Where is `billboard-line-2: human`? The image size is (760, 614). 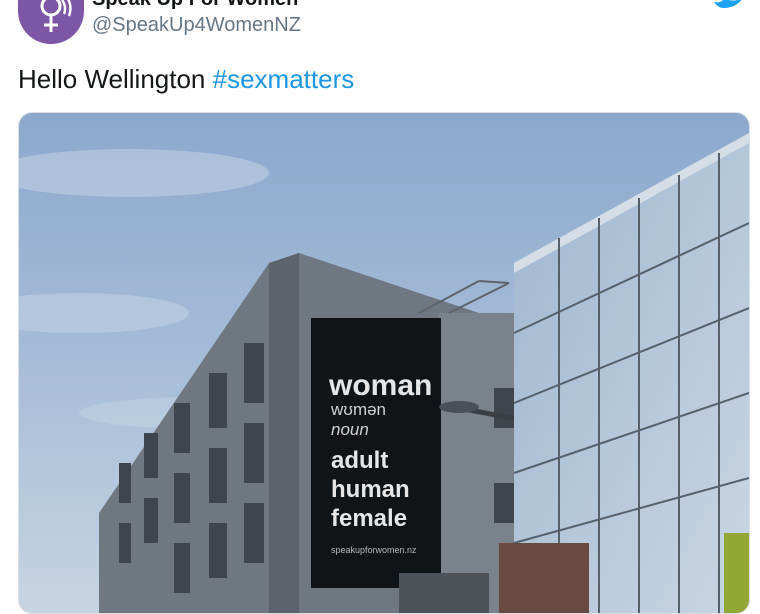 billboard-line-2: human is located at coordinates (370, 489).